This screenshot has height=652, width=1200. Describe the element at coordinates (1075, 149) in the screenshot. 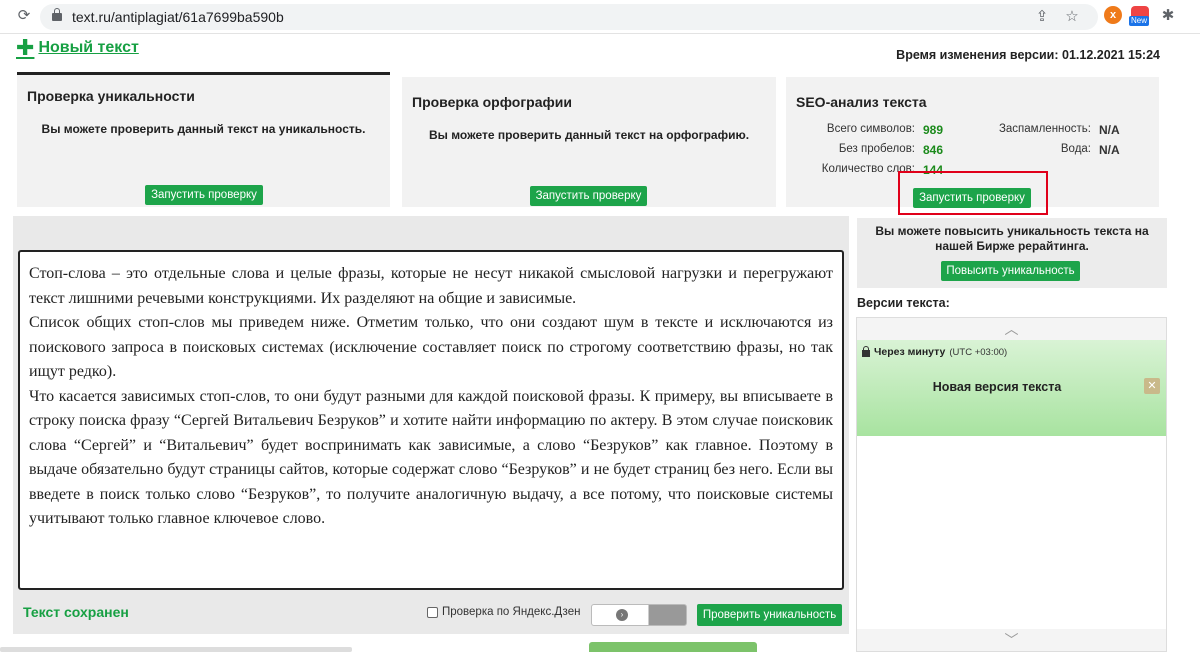

I see `water-label: Вода:` at that location.